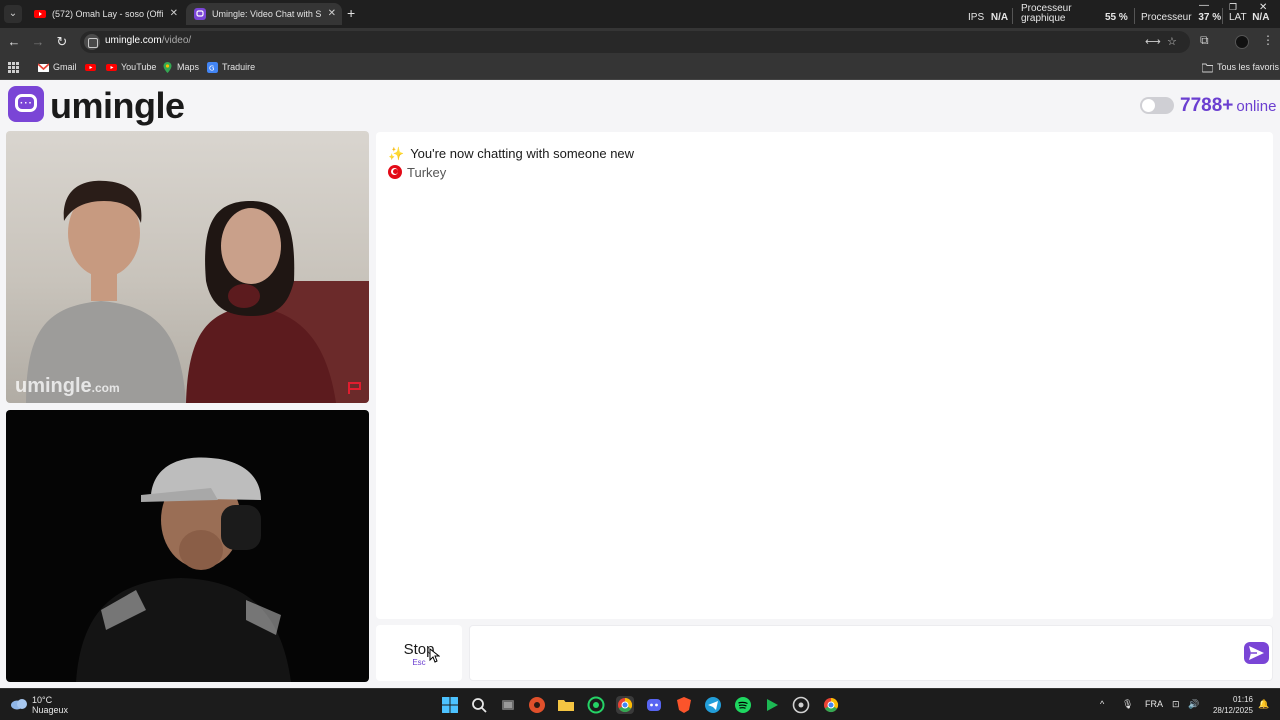 This screenshot has width=1280, height=720. I want to click on minimize-icon: —, so click(1204, 5).